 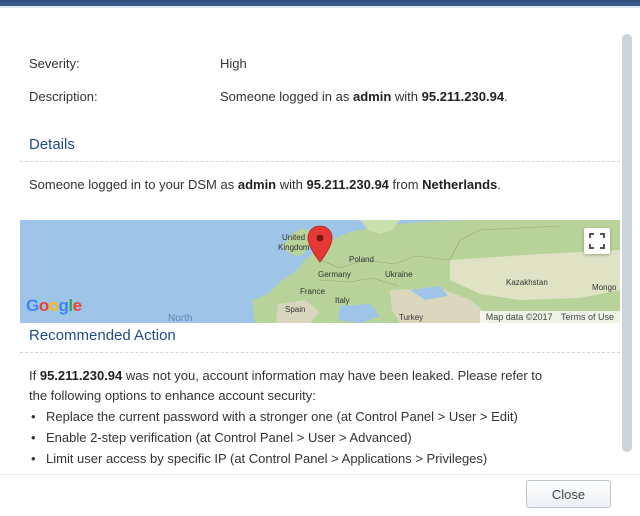 What do you see at coordinates (295, 309) in the screenshot?
I see `map-label-spain: Spain` at bounding box center [295, 309].